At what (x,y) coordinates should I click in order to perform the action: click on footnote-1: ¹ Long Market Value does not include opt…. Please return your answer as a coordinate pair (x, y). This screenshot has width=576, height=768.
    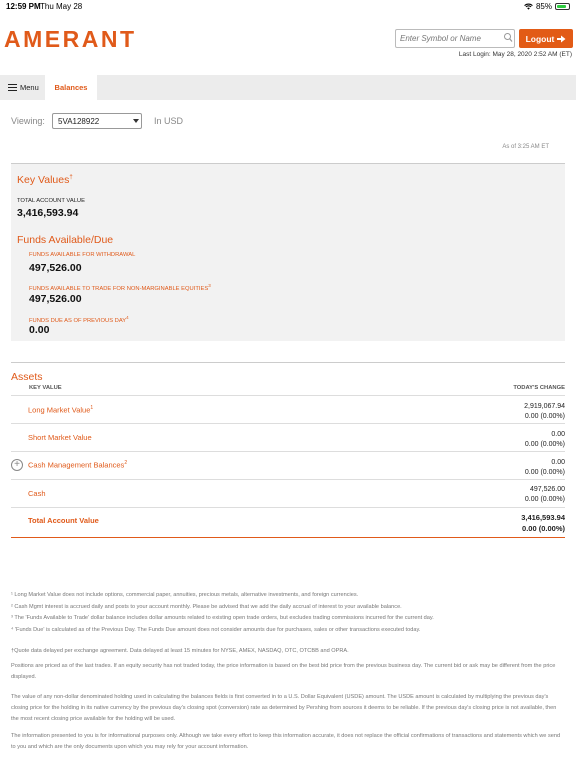
    Looking at the image, I should click on (185, 595).